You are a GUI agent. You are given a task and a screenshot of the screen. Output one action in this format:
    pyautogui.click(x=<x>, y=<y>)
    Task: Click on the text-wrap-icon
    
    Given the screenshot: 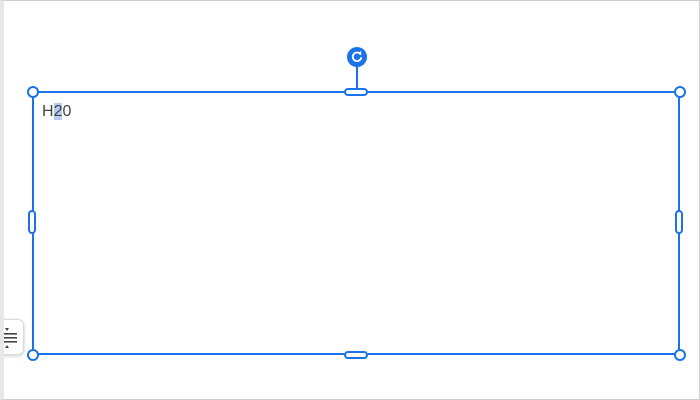 What is the action you would take?
    pyautogui.click(x=10, y=338)
    